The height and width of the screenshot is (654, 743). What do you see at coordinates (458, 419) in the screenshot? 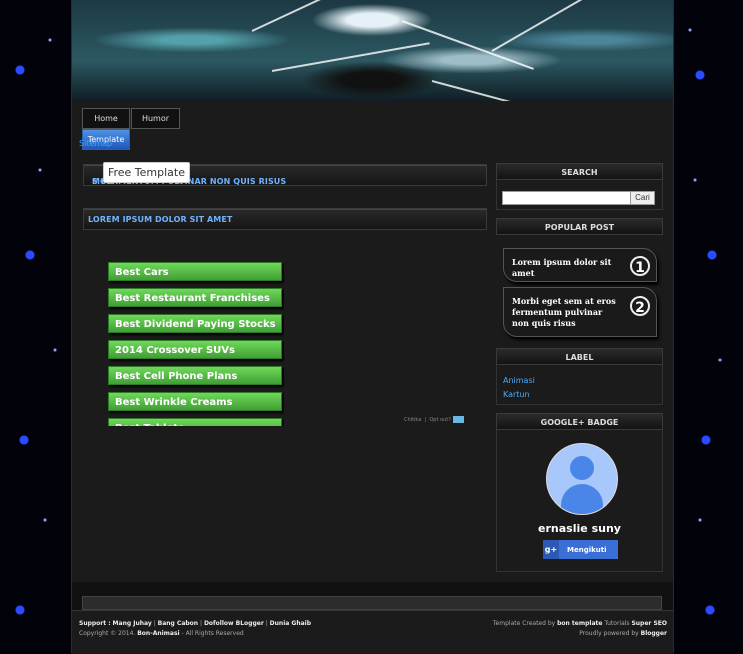
I see `ad-choices-icon` at bounding box center [458, 419].